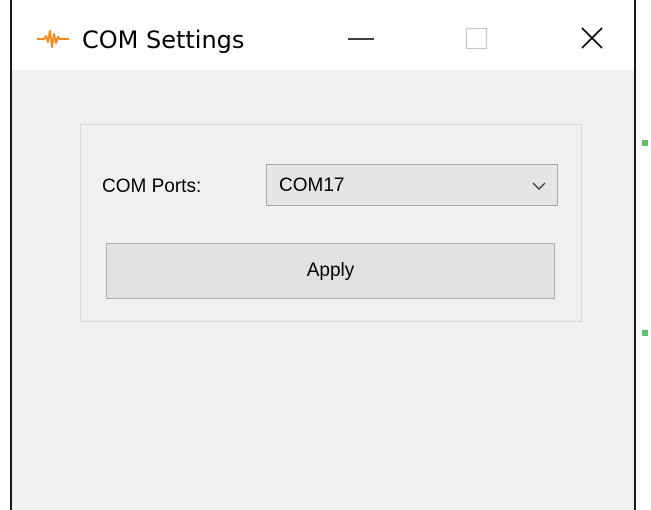 This screenshot has width=651, height=510. Describe the element at coordinates (53, 39) in the screenshot. I see `waveform-icon` at that location.